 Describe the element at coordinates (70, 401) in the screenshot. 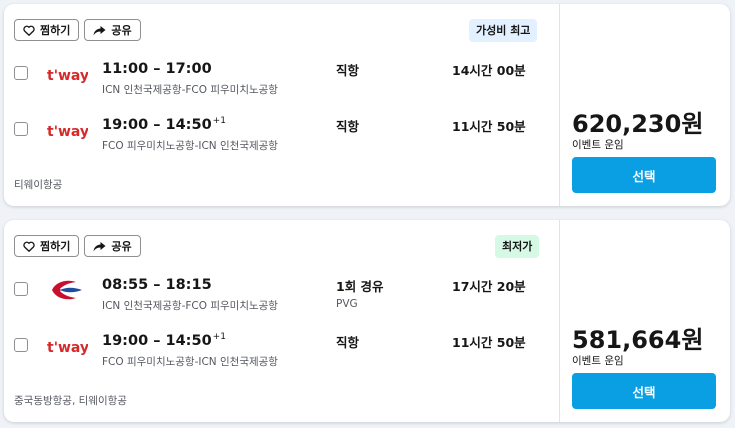

I see `operating-airlines: 중국동방항공, 티웨이항공` at that location.